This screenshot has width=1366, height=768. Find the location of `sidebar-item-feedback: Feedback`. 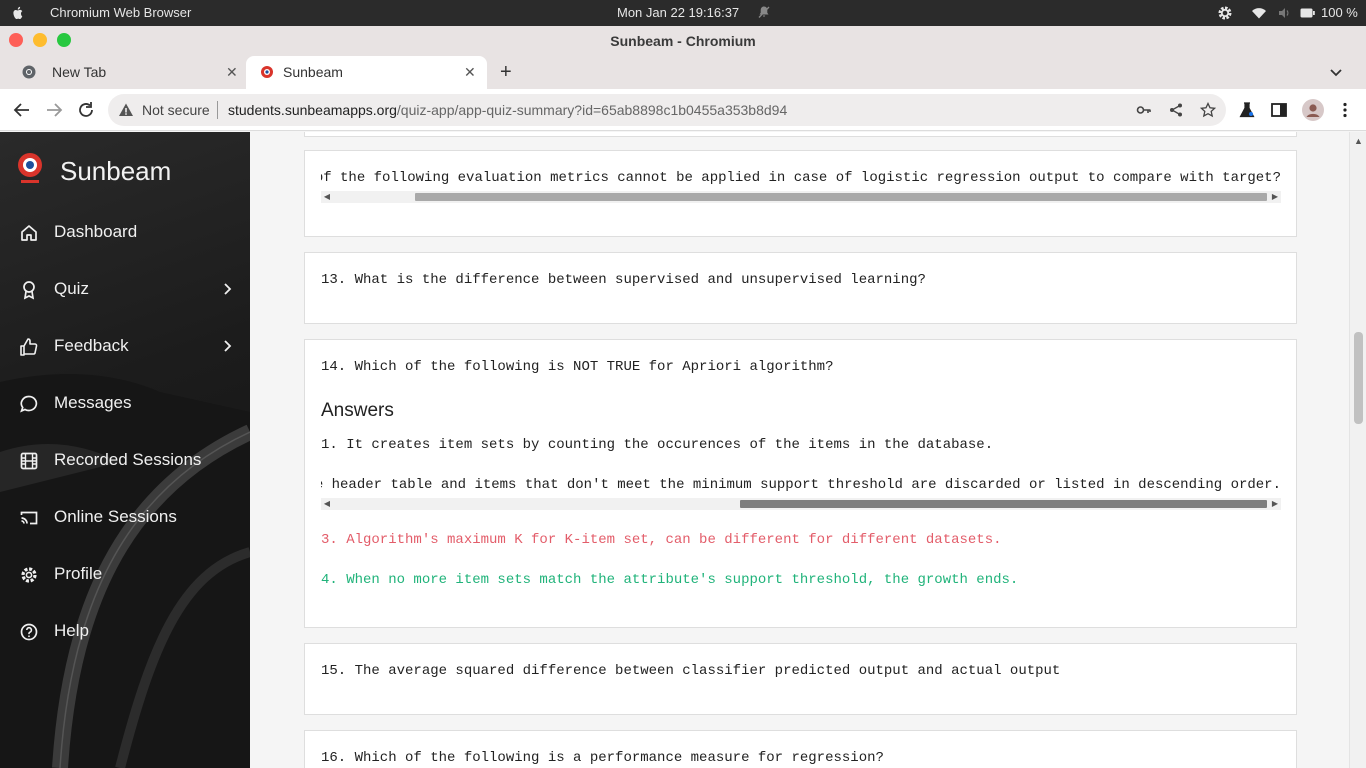

sidebar-item-feedback: Feedback is located at coordinates (125, 346).